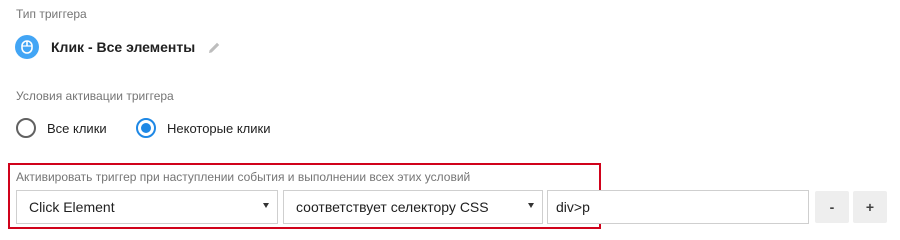  I want to click on remove-condition-button: -, so click(832, 207).